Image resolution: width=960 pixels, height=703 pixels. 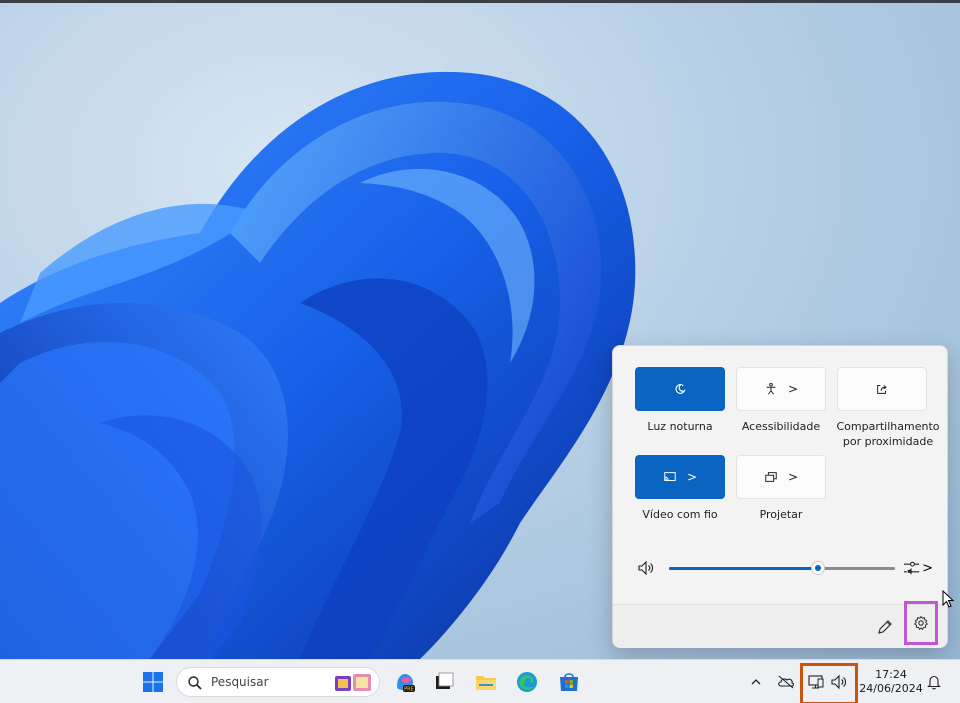 What do you see at coordinates (670, 476) in the screenshot?
I see `cast-icon` at bounding box center [670, 476].